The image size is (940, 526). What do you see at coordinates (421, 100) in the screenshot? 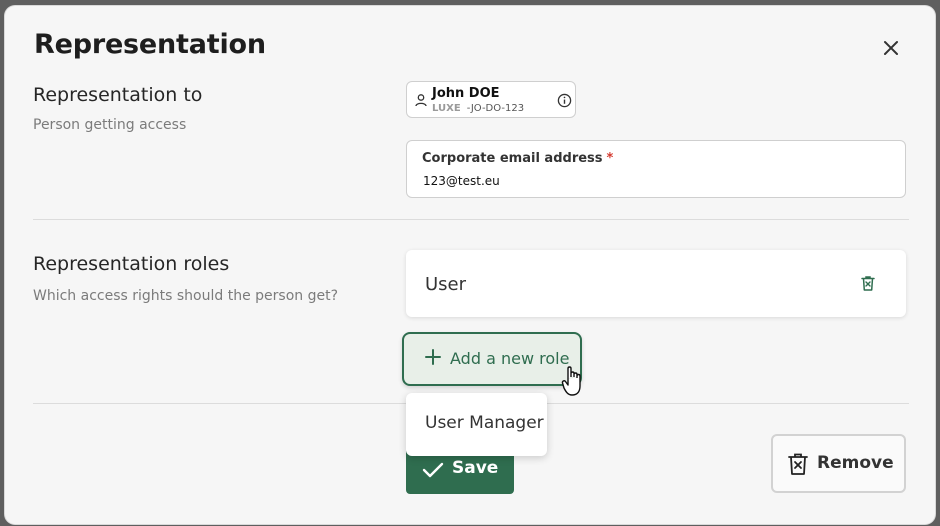
I see `user-icon` at bounding box center [421, 100].